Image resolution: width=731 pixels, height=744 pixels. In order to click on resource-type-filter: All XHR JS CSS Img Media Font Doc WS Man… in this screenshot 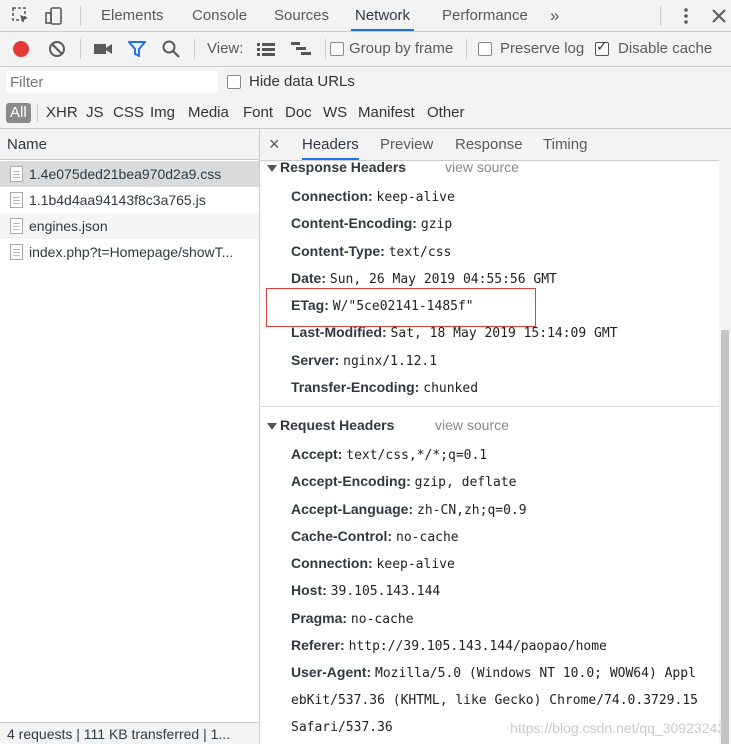, I will do `click(365, 113)`.